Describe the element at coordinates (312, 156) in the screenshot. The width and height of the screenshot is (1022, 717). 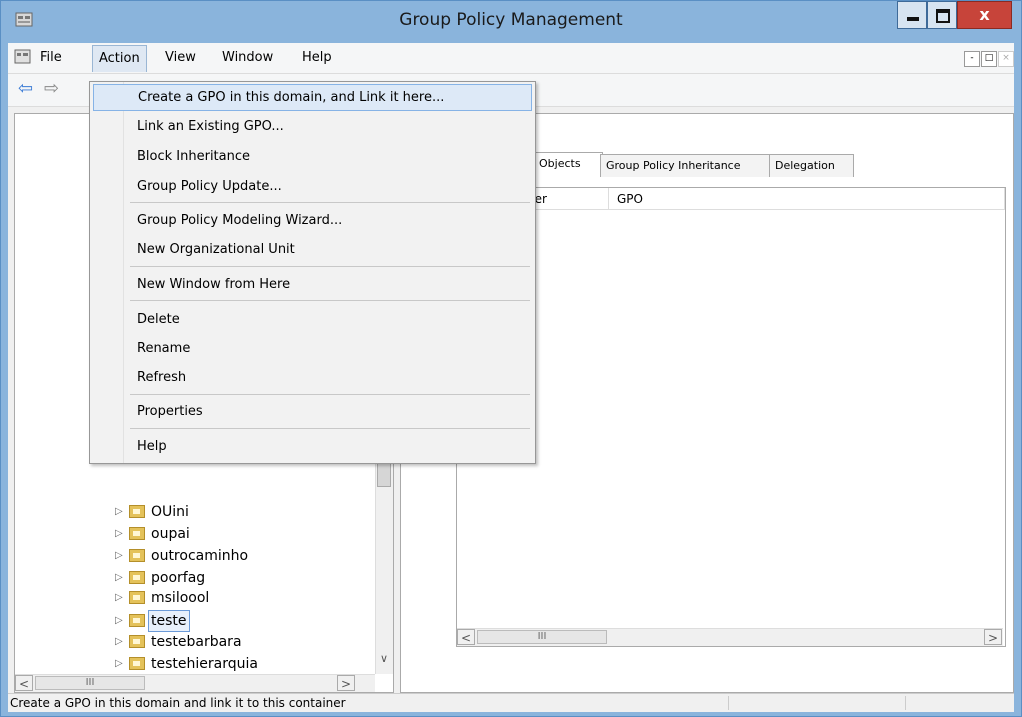
I see `menu-item-block-inheritance: Block Inheritance` at that location.